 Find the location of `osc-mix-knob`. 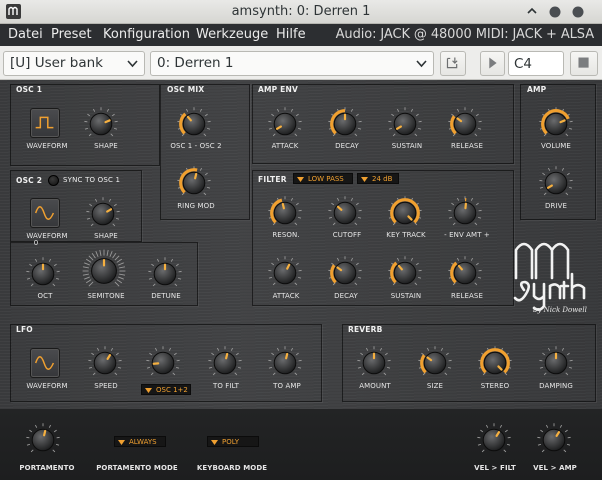

osc-mix-knob is located at coordinates (194, 124).